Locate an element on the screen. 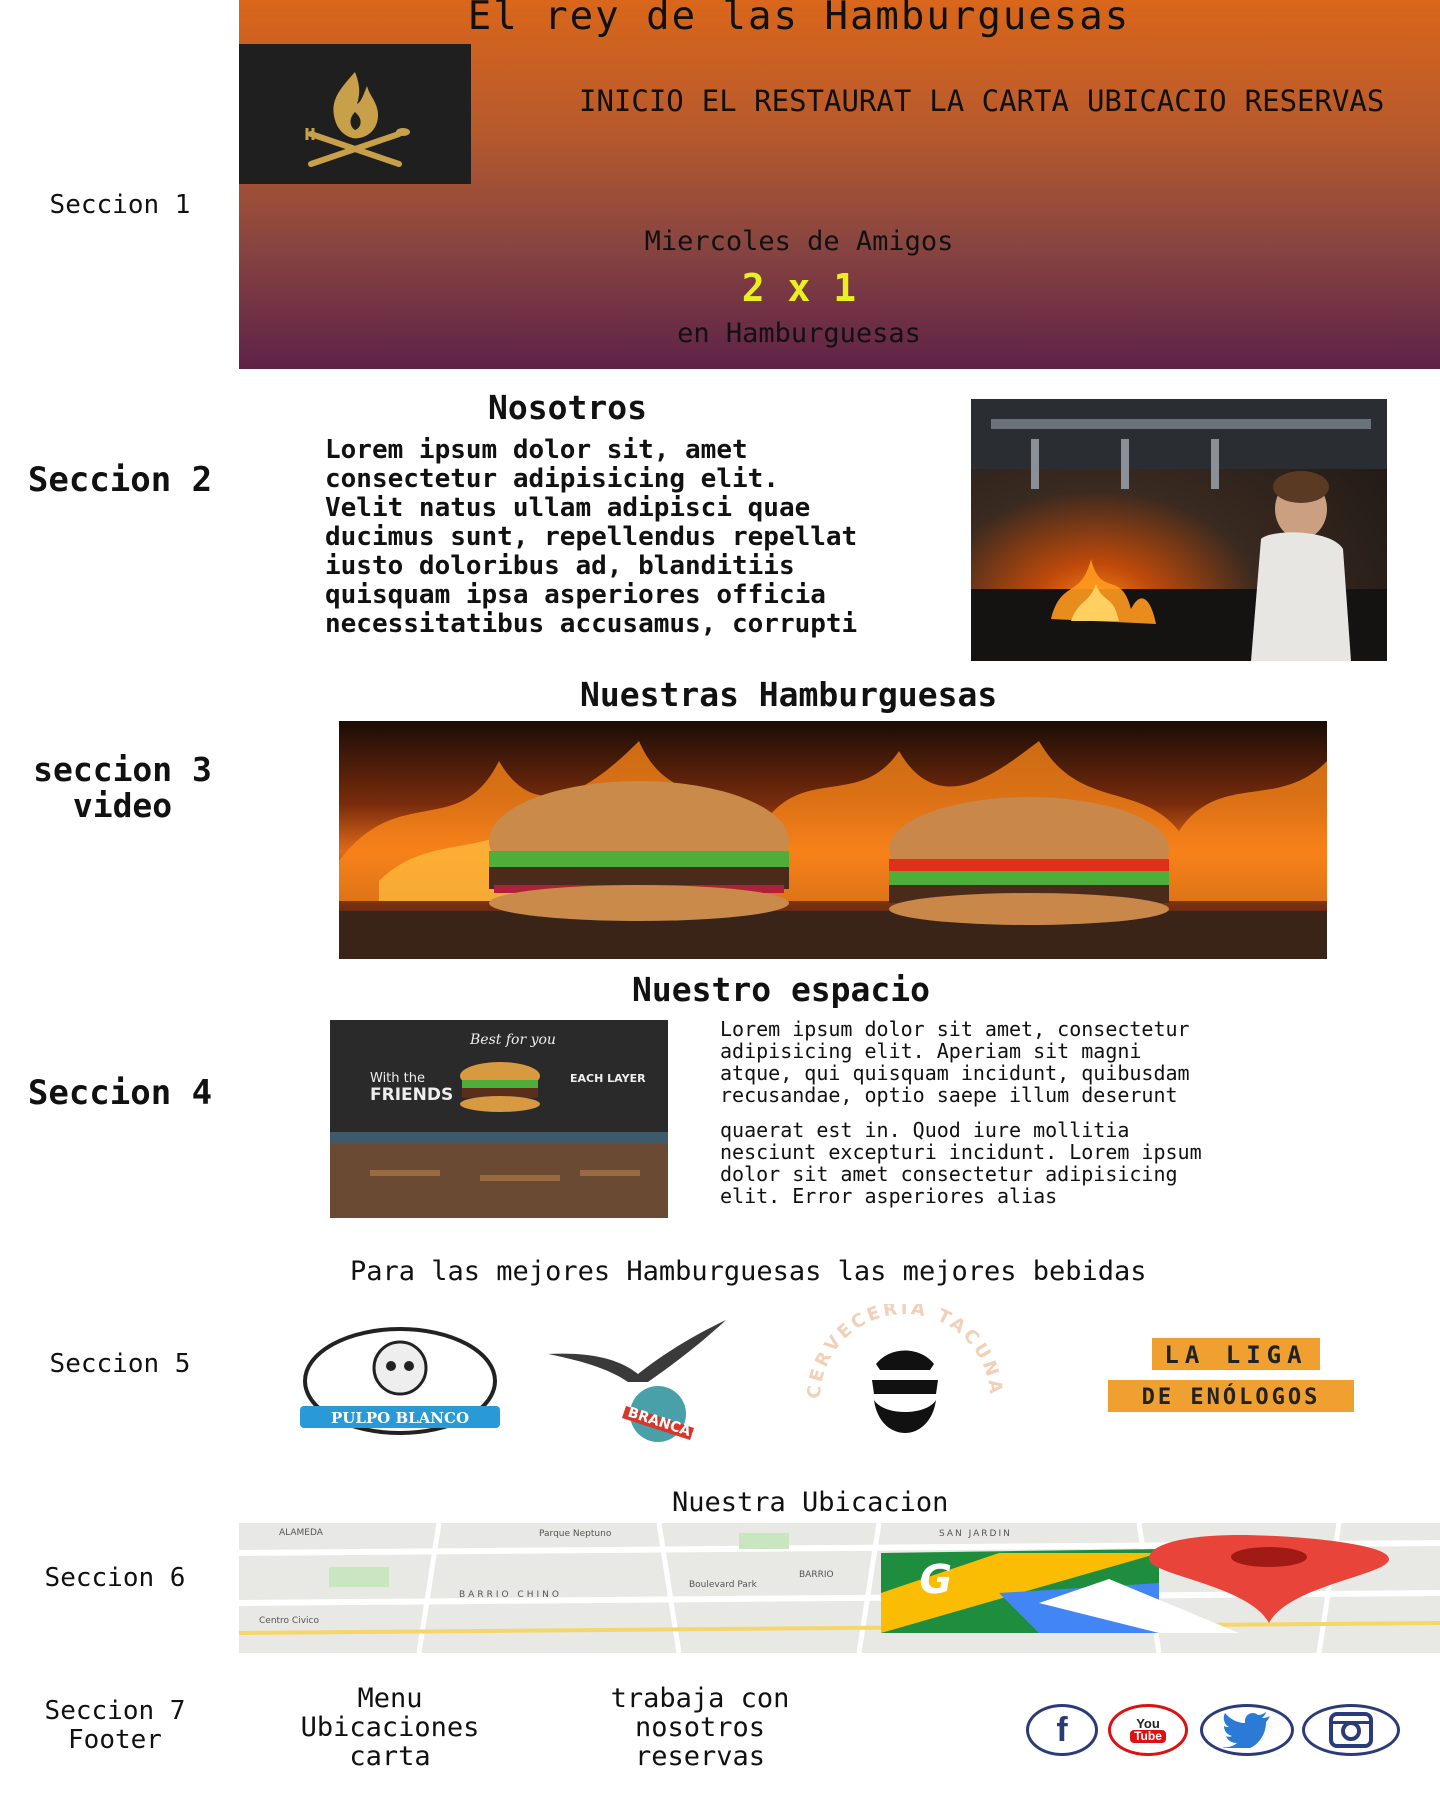  map-label-1: Parque Neptuno is located at coordinates (575, 1534).